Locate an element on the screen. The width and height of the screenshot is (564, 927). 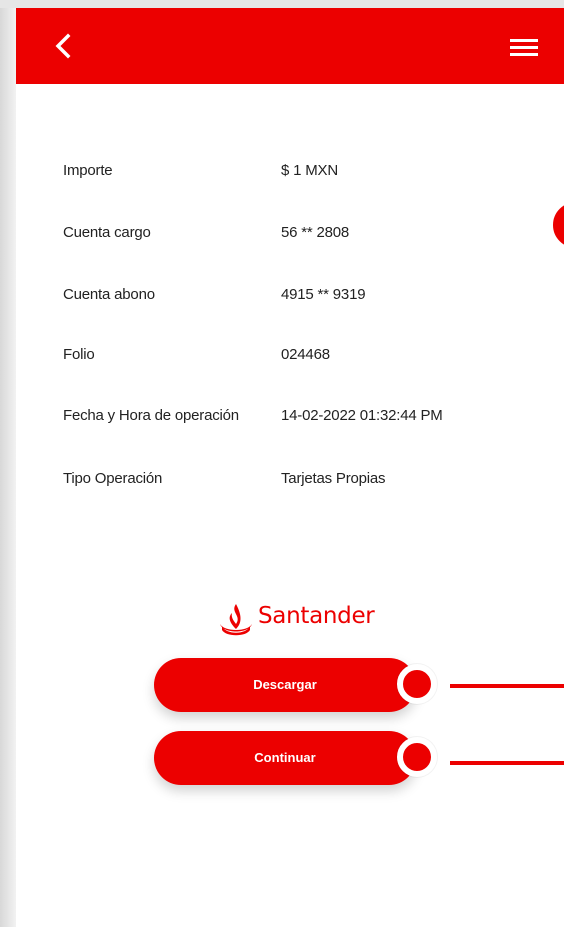
menu-button is located at coordinates (524, 48).